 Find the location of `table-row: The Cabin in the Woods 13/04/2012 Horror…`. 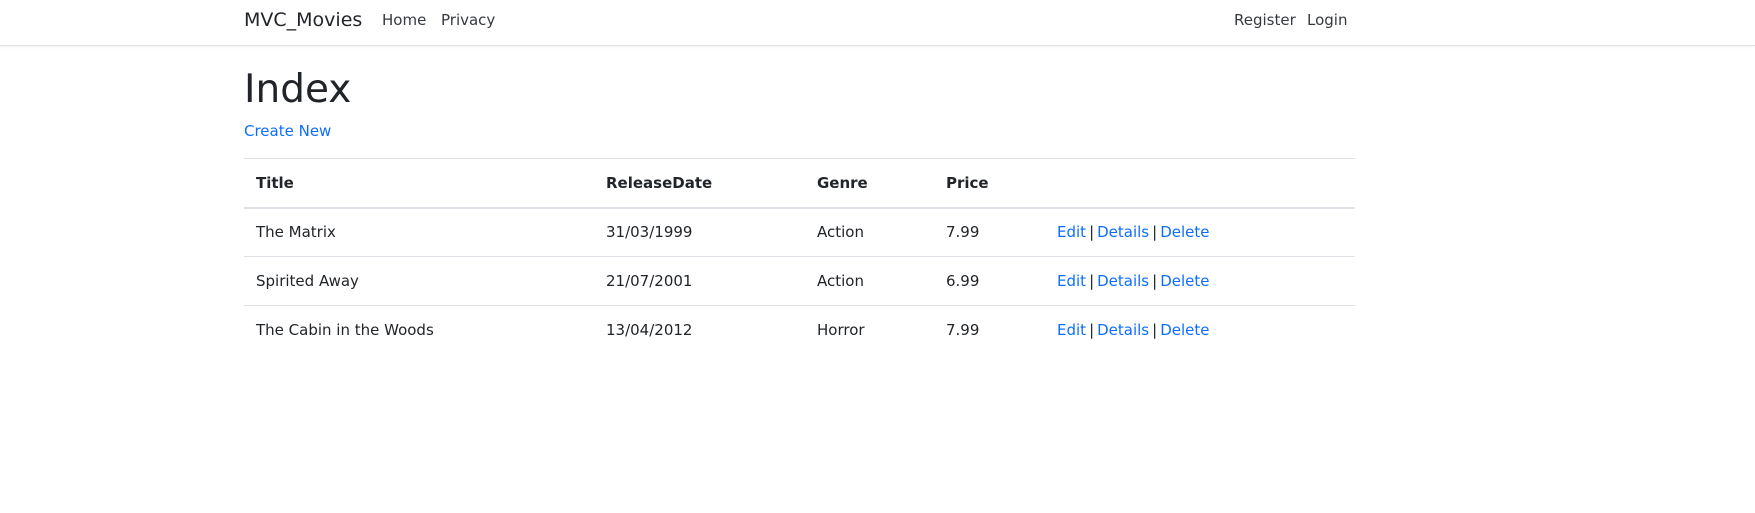

table-row: The Cabin in the Woods 13/04/2012 Horror… is located at coordinates (799, 330).